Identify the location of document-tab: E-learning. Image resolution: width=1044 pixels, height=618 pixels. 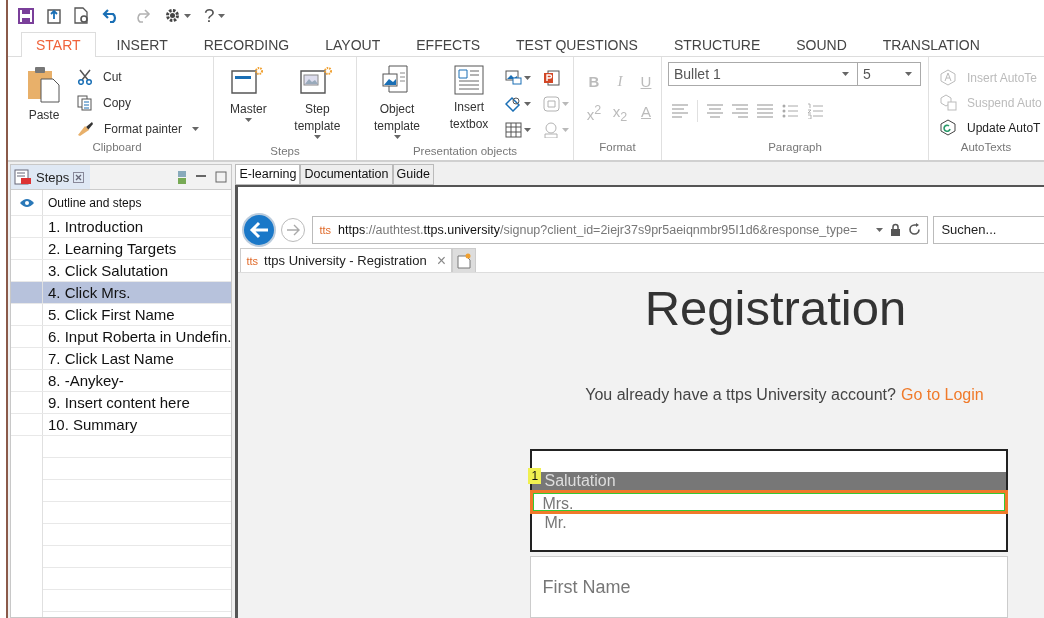
(268, 174).